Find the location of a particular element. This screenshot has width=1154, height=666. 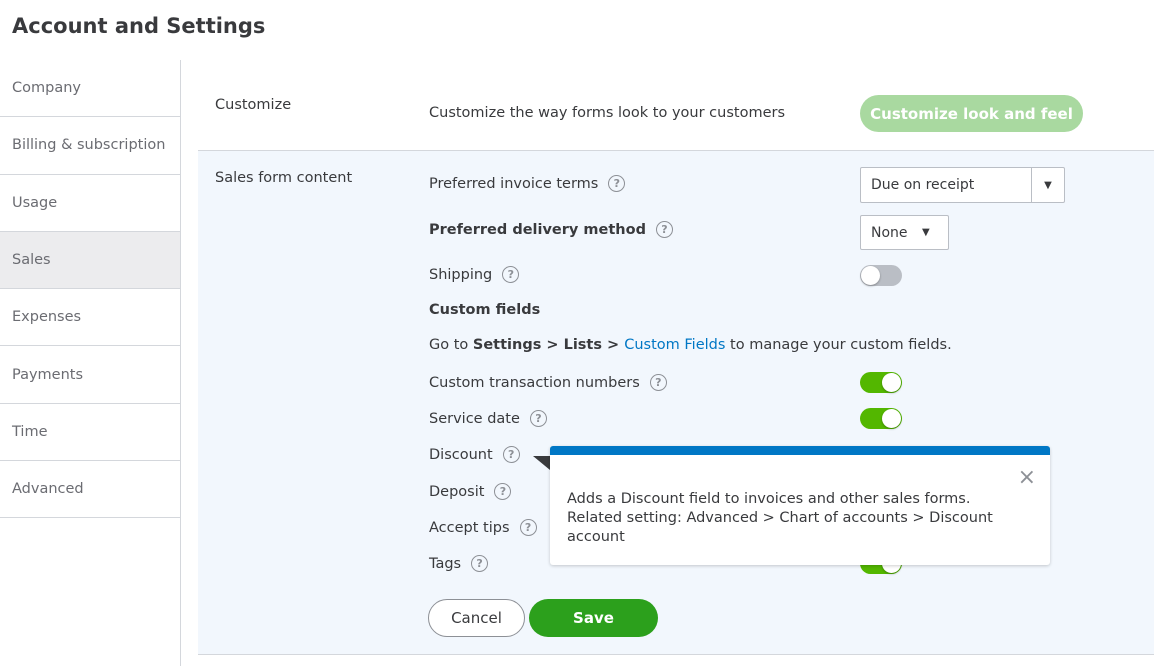

close-icon: × is located at coordinates (1027, 477).